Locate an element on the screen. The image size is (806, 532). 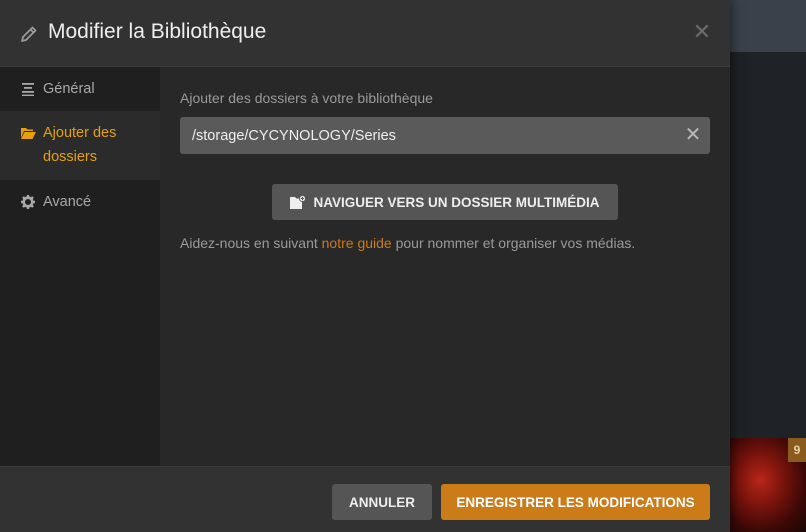
modal-sidebar: Général Ajouter des dossiers Avancé is located at coordinates (80, 266).